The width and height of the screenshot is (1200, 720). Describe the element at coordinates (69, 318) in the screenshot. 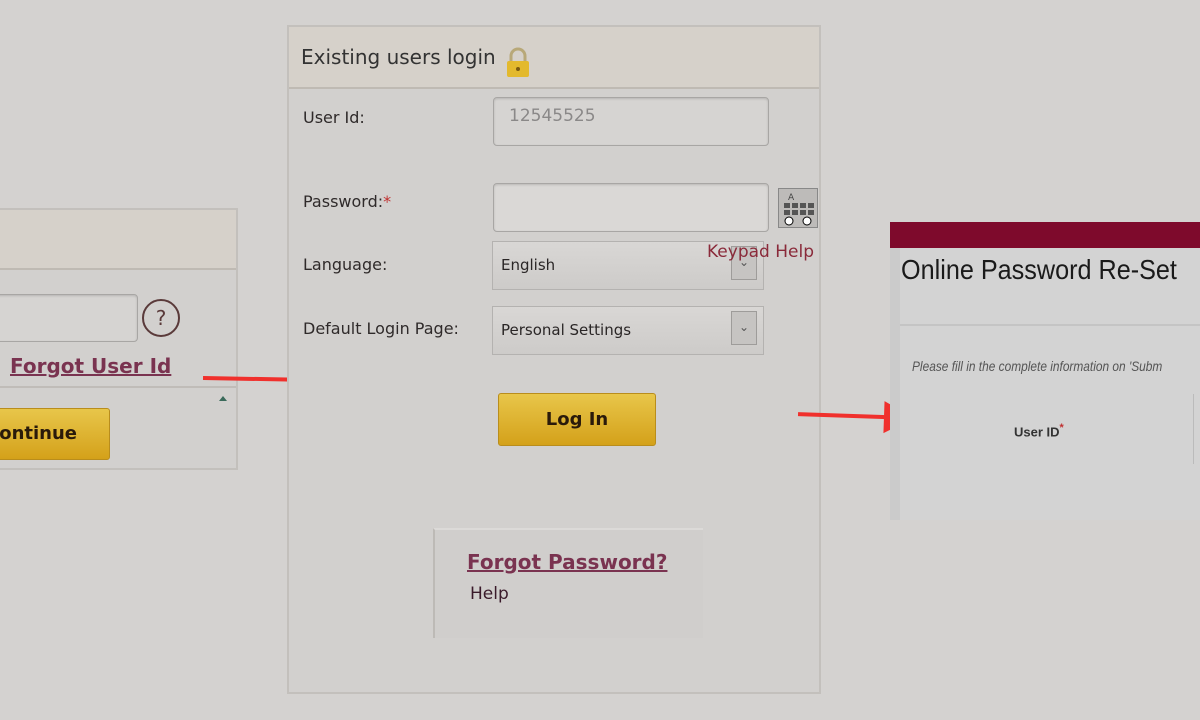

I see `user-id-input` at that location.